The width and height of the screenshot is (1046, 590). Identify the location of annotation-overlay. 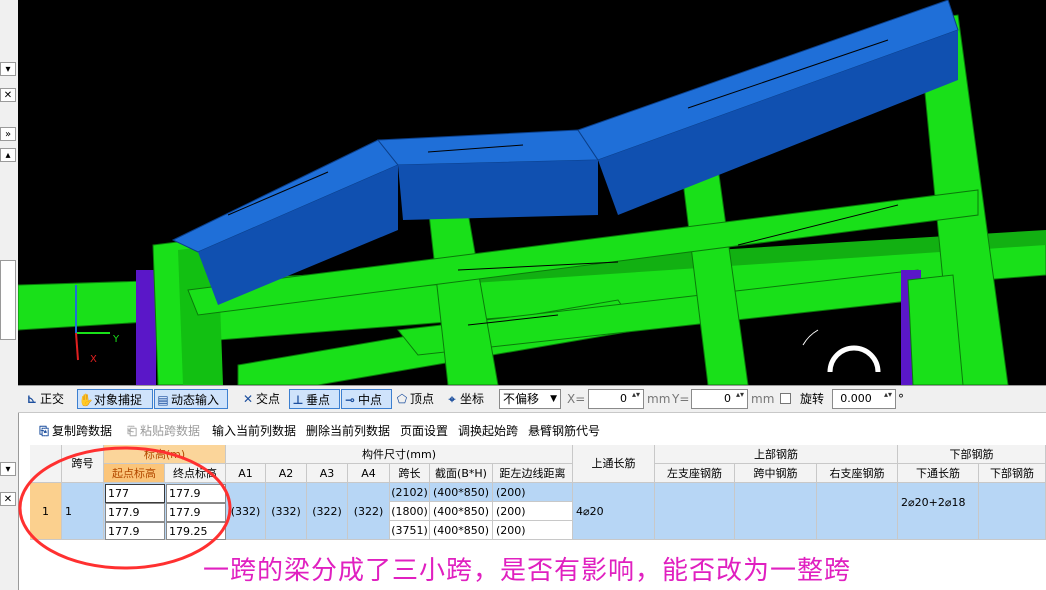
(125, 508).